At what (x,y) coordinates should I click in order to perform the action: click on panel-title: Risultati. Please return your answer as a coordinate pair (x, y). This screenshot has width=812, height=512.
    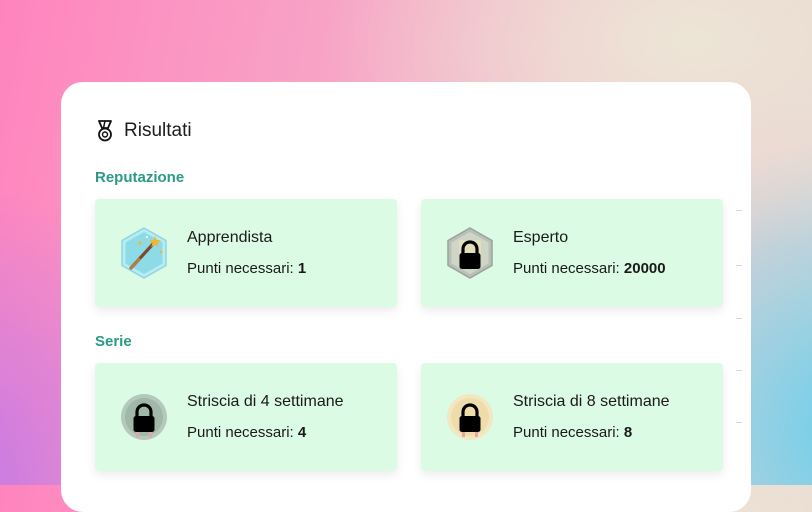
    Looking at the image, I should click on (158, 130).